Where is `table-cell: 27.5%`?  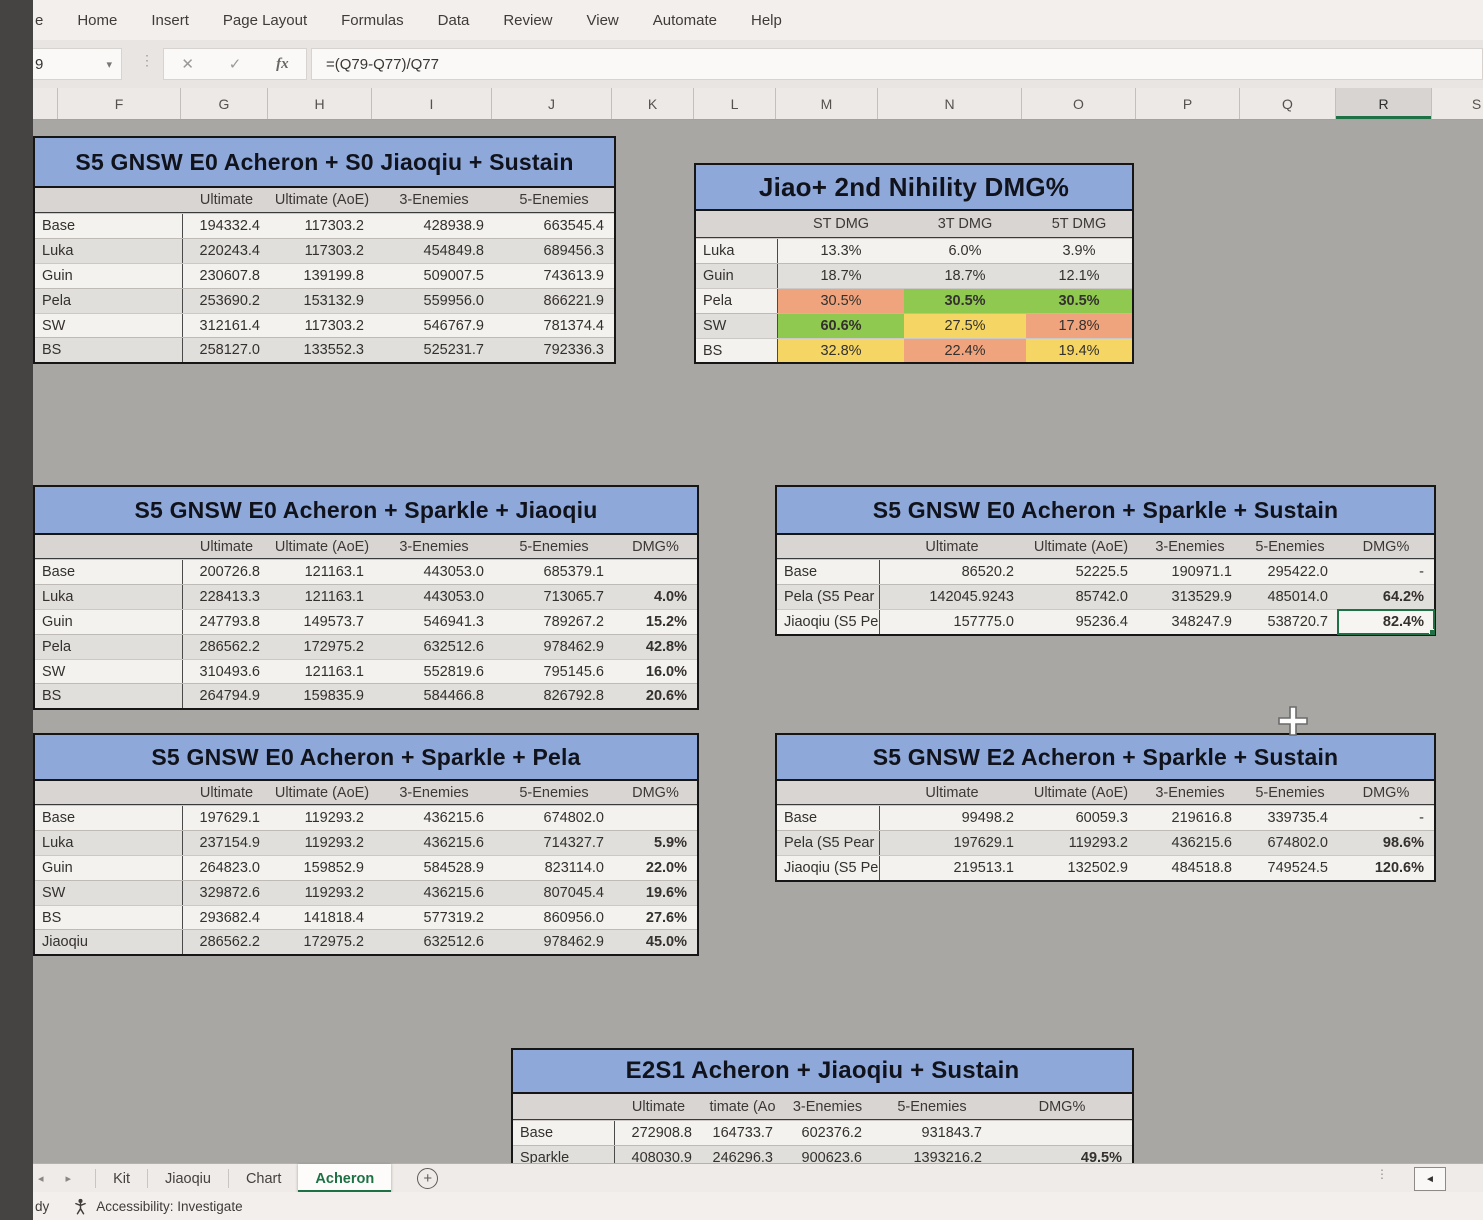 table-cell: 27.5% is located at coordinates (965, 325).